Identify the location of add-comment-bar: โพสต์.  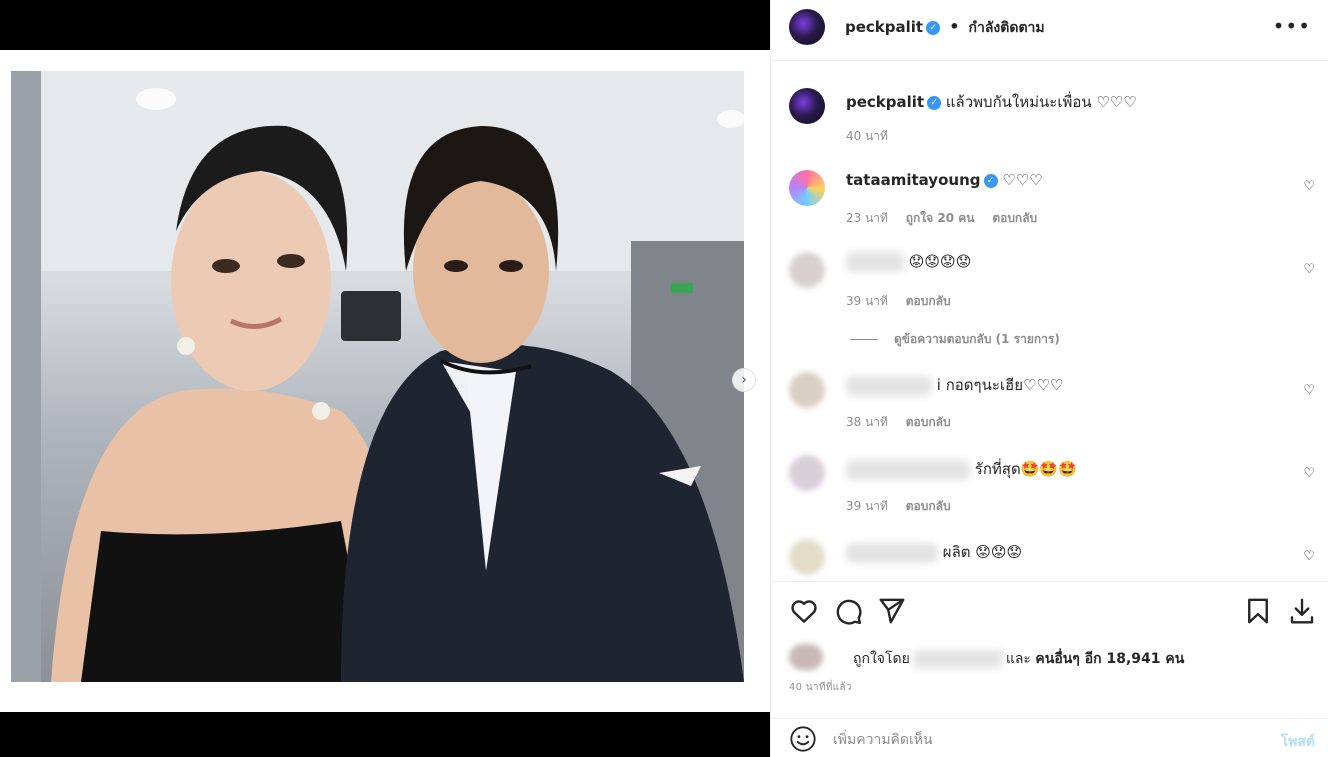
(1049, 737).